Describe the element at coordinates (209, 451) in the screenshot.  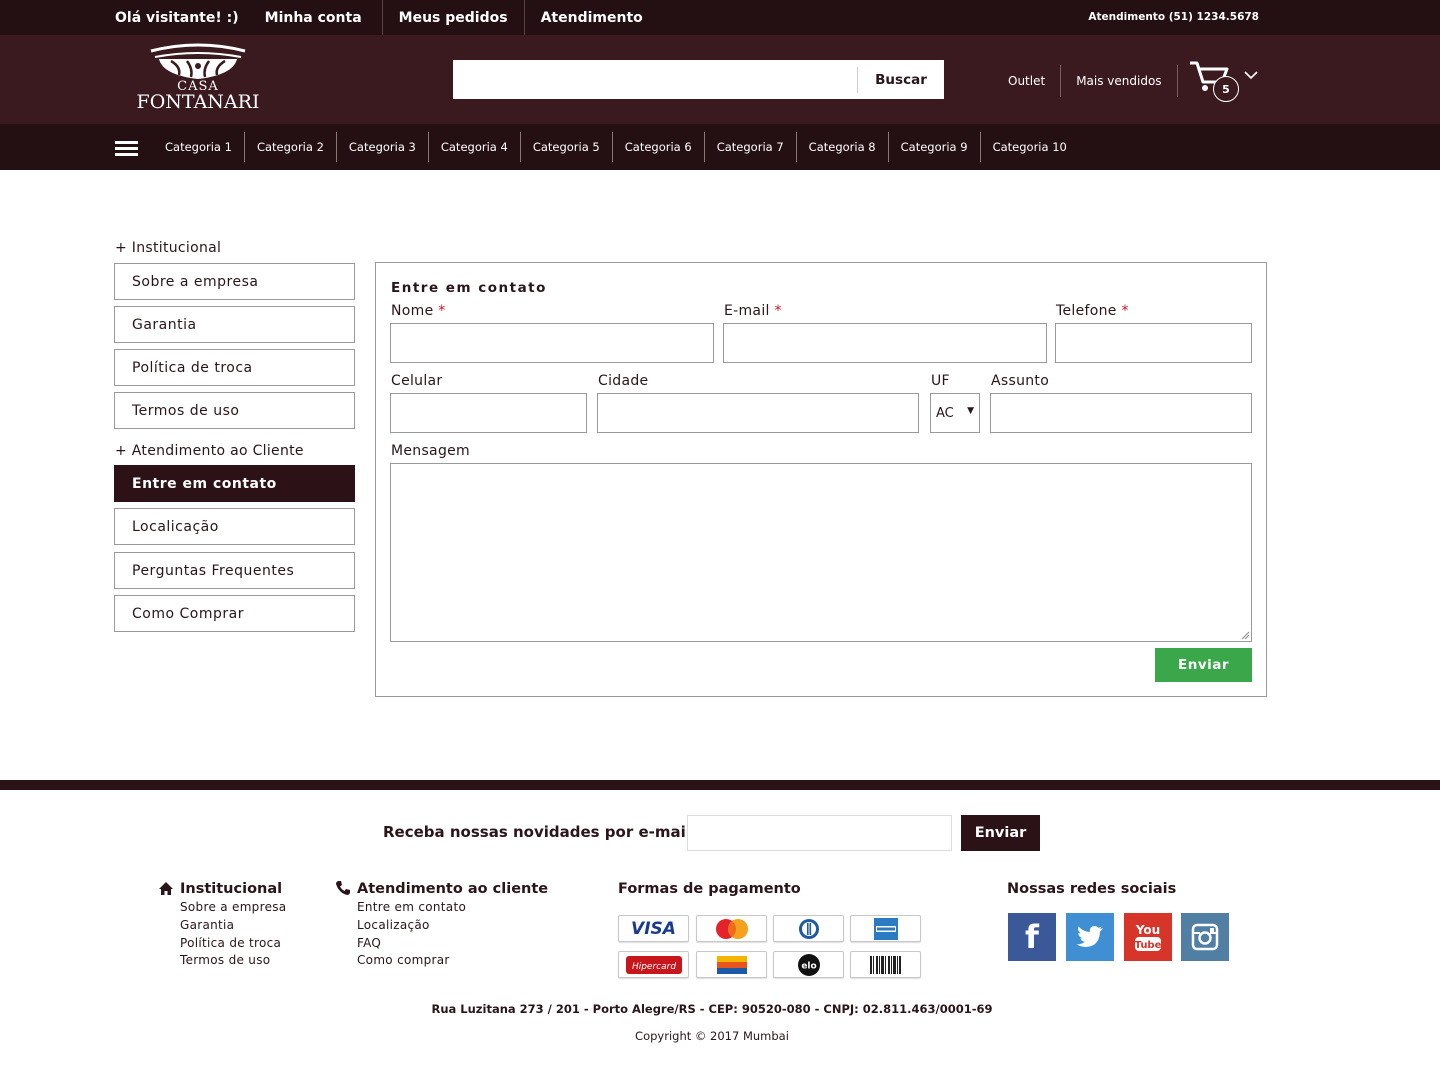
I see `sidebar-group-atendimento: + Atendimento ao Cliente` at that location.